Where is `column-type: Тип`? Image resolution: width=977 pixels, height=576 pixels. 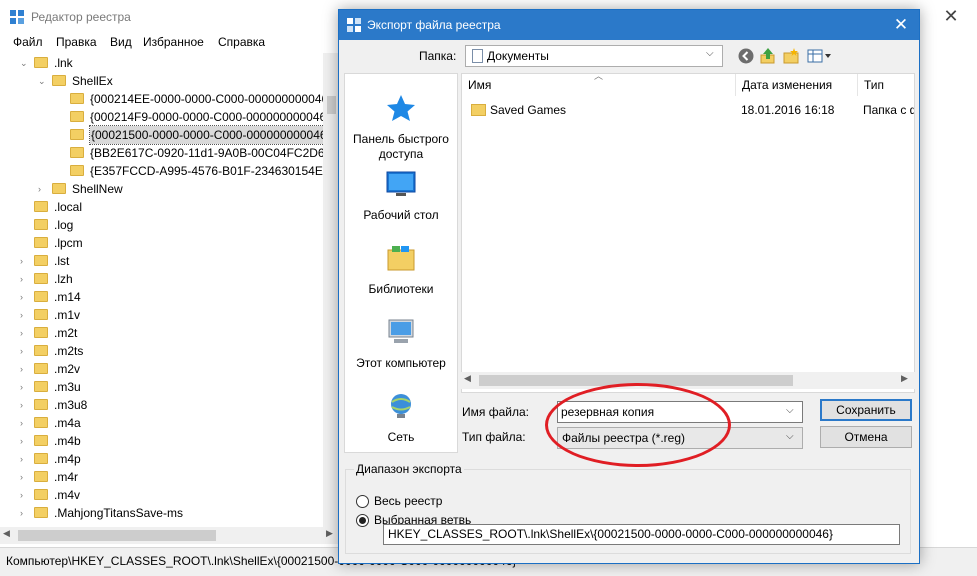 column-type: Тип is located at coordinates (886, 85).